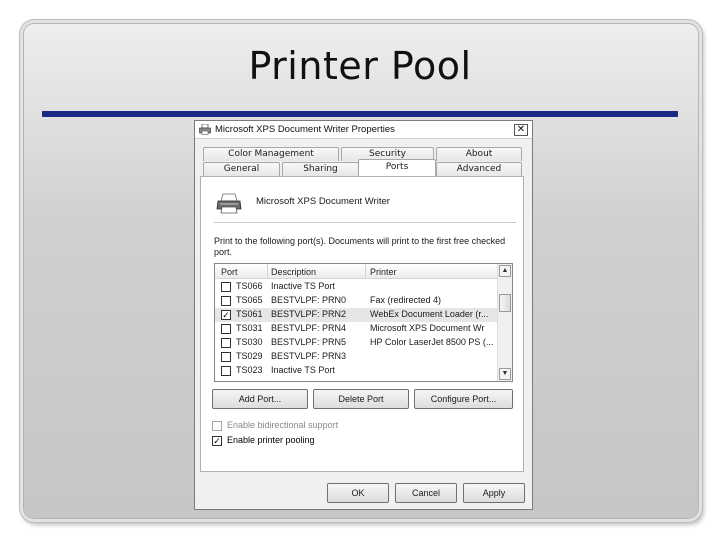  I want to click on tab-color-management: Color Management, so click(271, 154).